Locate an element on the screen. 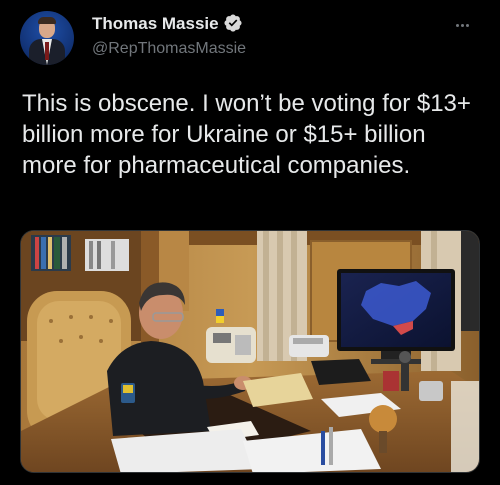 This screenshot has height=485, width=500. verified-badge-icon is located at coordinates (233, 23).